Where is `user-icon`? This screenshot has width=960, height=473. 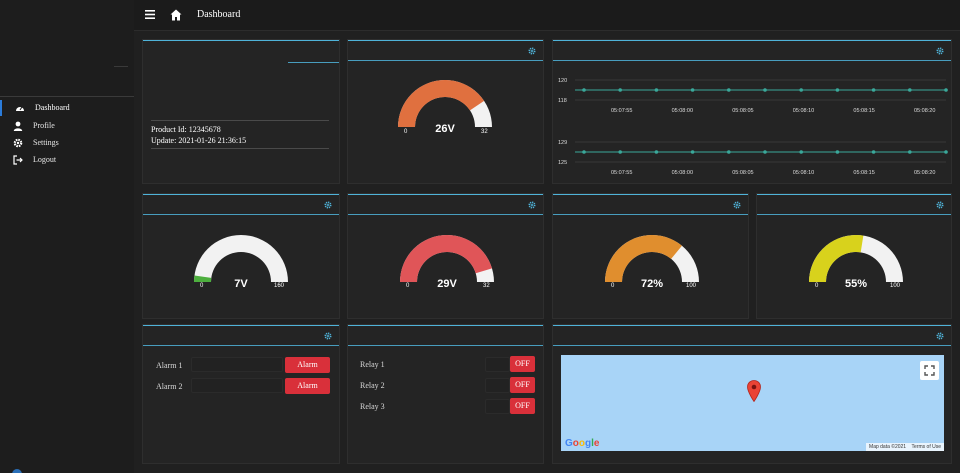
user-icon is located at coordinates (18, 126).